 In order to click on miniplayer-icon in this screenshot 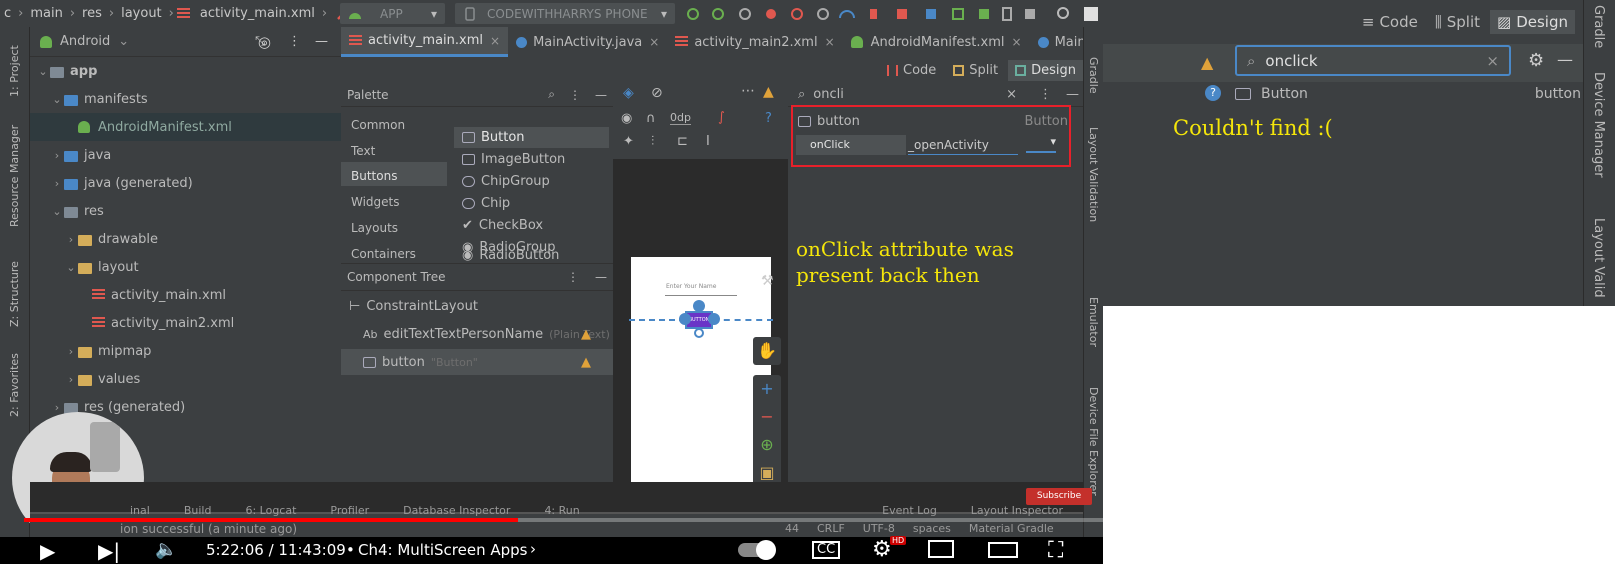, I will do `click(941, 549)`.